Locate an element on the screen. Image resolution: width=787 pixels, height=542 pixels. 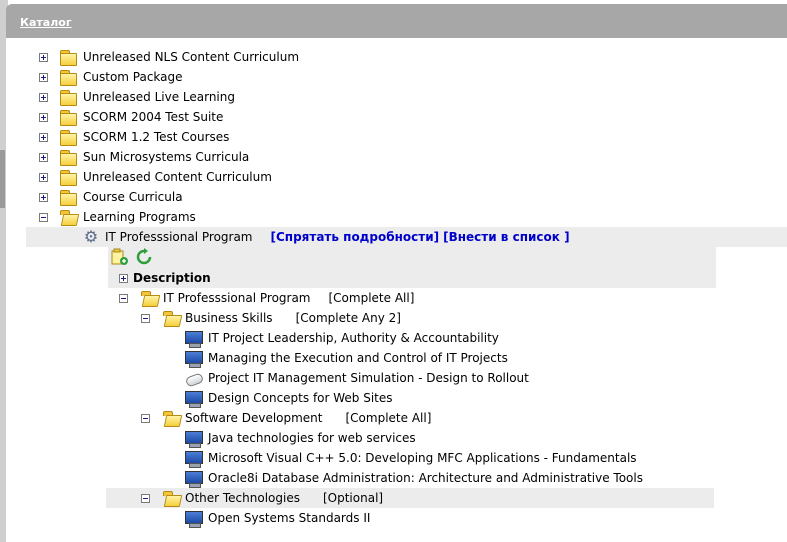
refresh-icon is located at coordinates (144, 257).